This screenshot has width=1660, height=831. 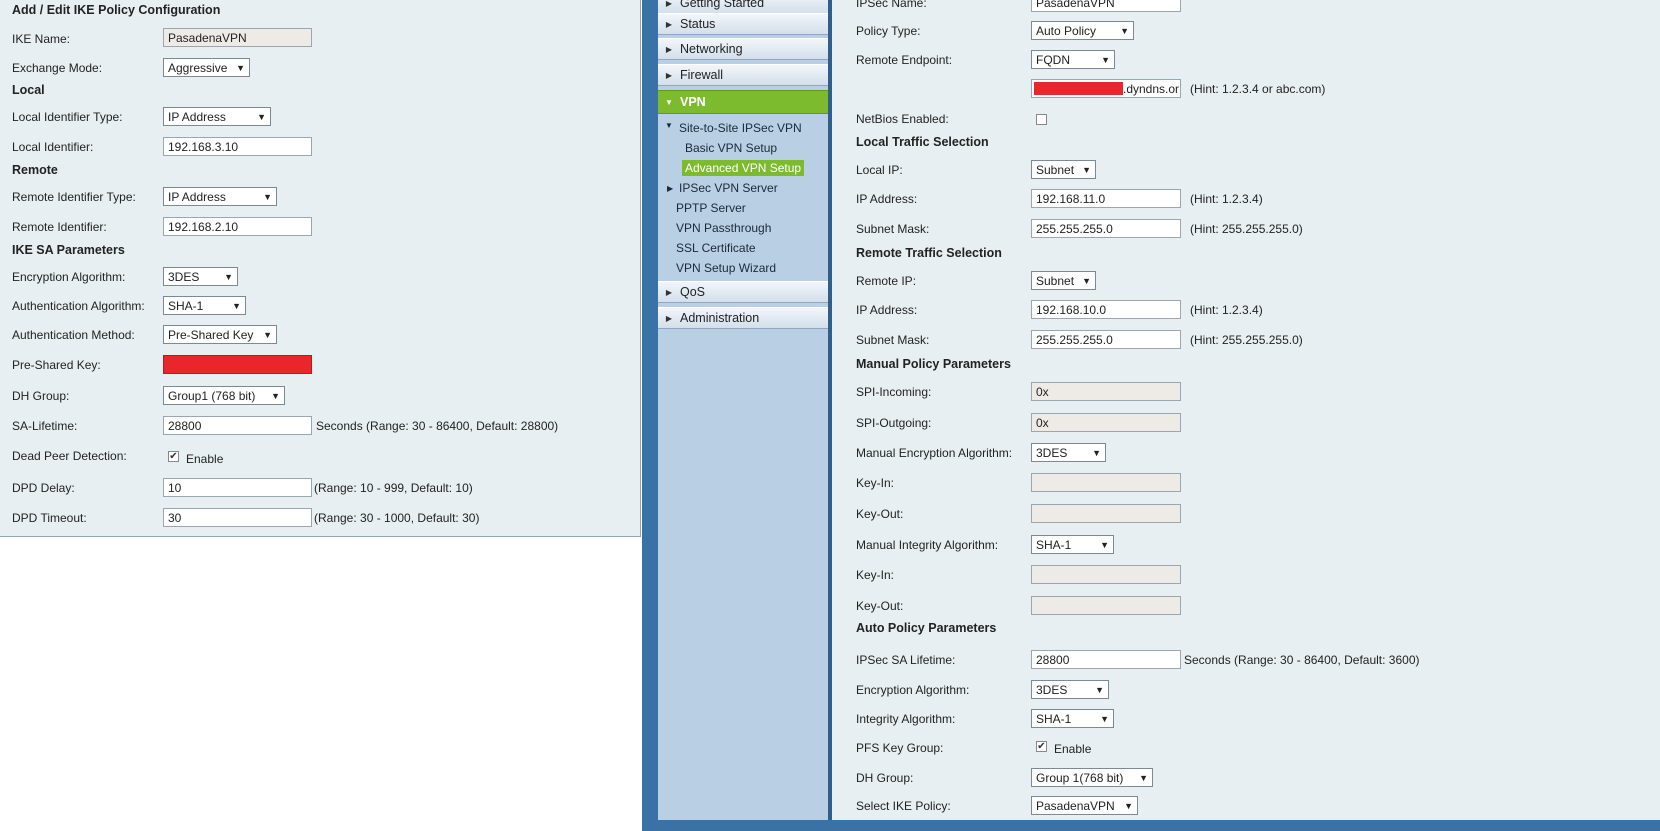 I want to click on auto-encryption-value: 3DES, so click(x=1052, y=689).